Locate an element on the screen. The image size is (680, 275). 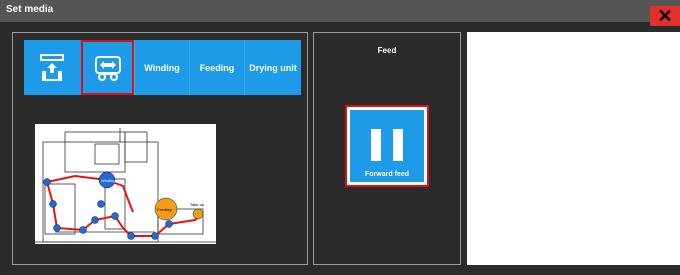
media-toolbar: Winding Feeding Drying unit is located at coordinates (162, 67).